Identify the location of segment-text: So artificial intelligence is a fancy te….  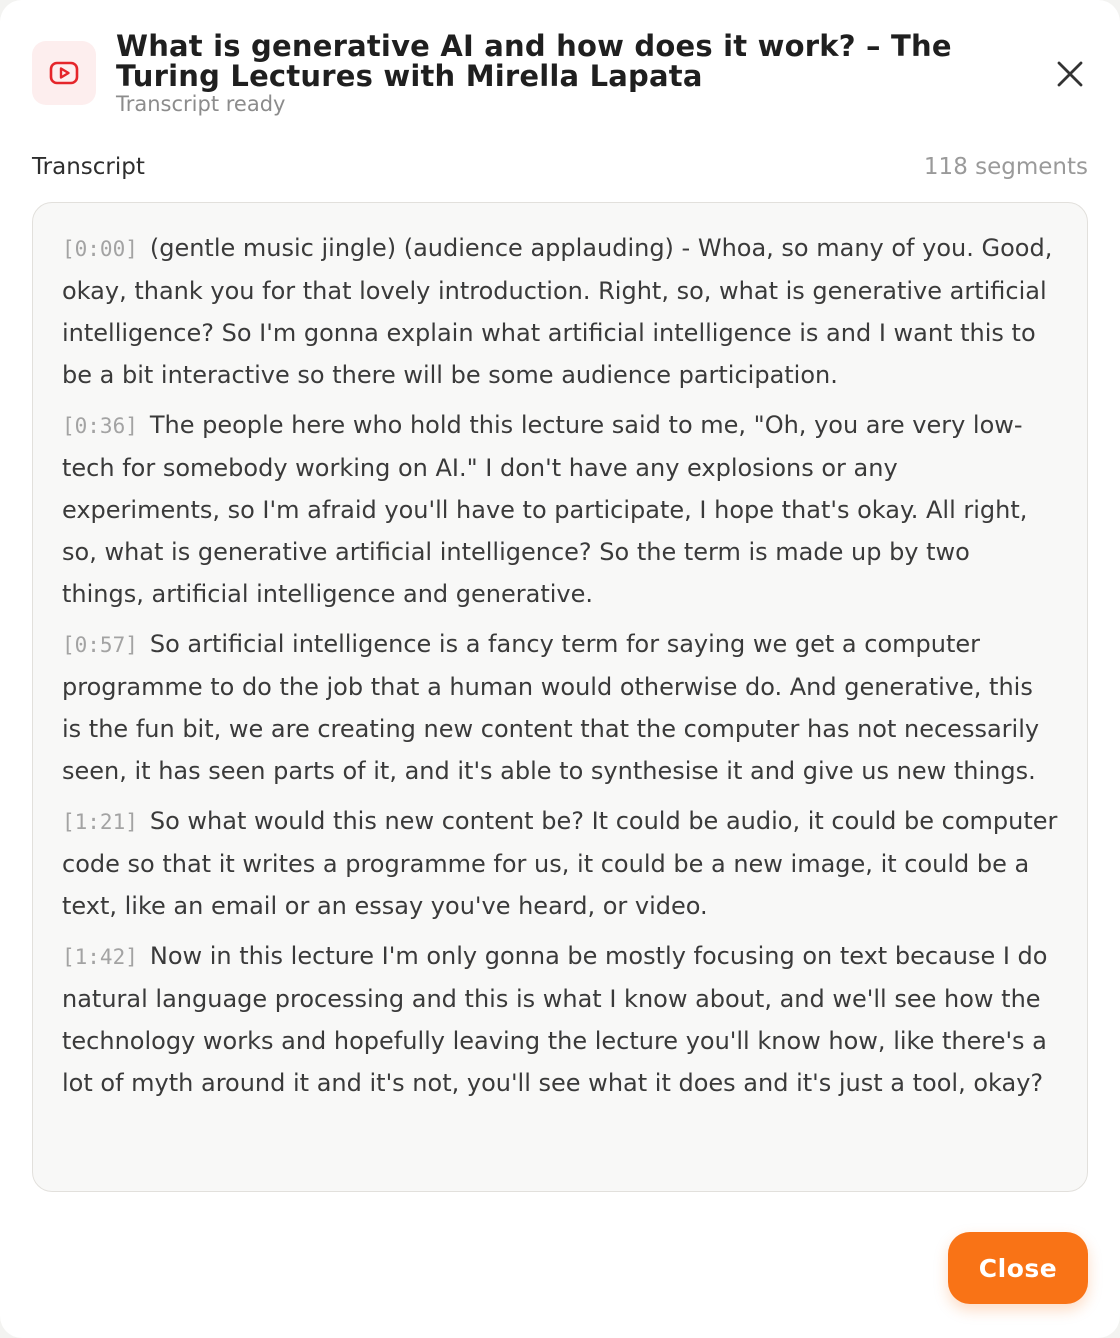
(551, 707).